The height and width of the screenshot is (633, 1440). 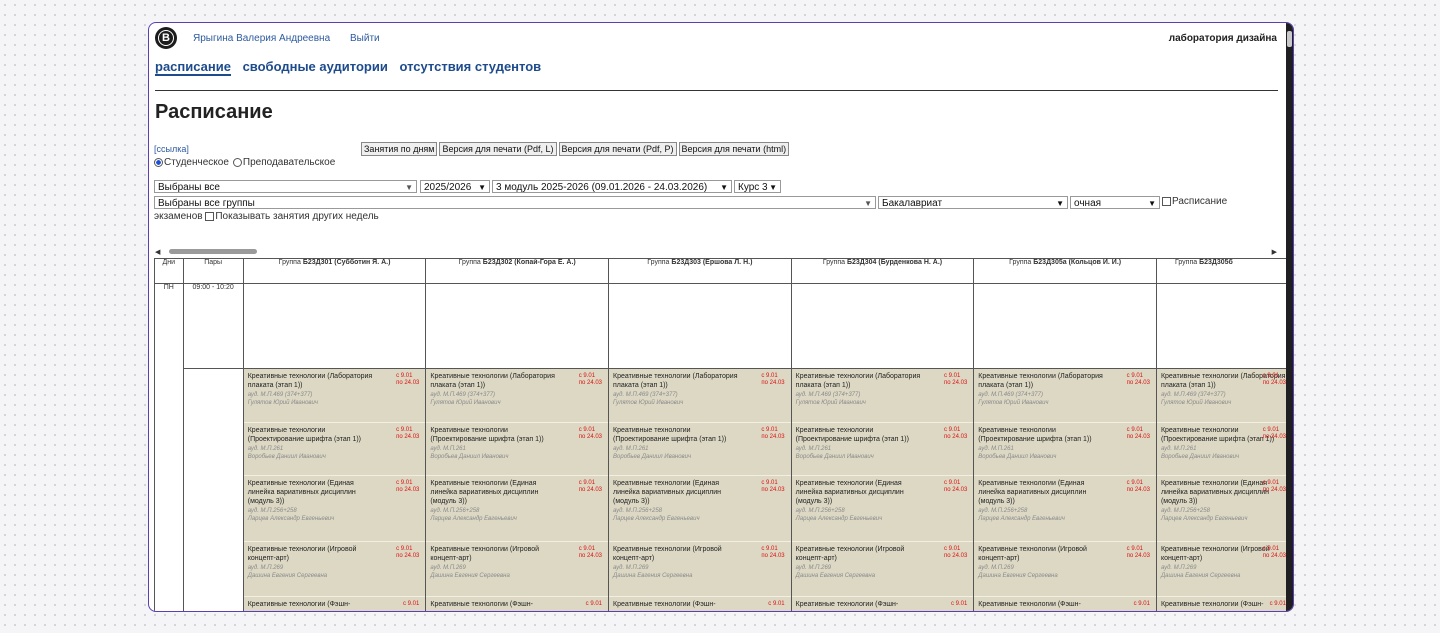 I want to click on lesson-teacher: Дашина Евгения Сергеевна, so click(x=287, y=576).